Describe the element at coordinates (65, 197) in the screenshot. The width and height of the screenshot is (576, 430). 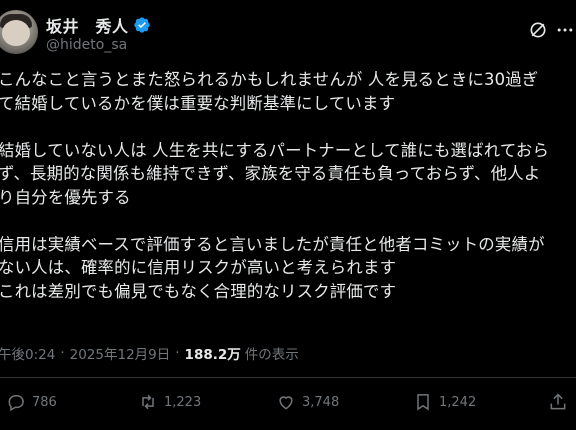
I see `post-line: り自分を優先する` at that location.